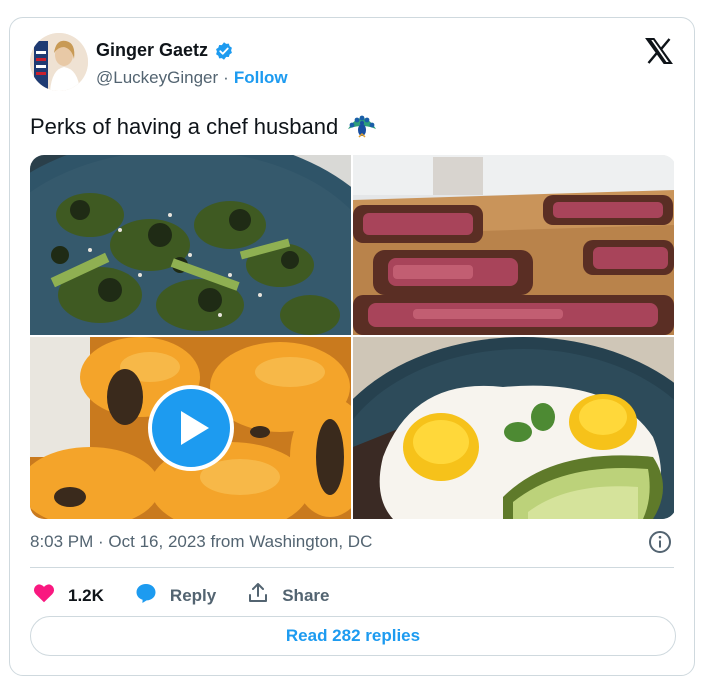 This screenshot has width=702, height=692. Describe the element at coordinates (258, 595) in the screenshot. I see `share-icon` at that location.